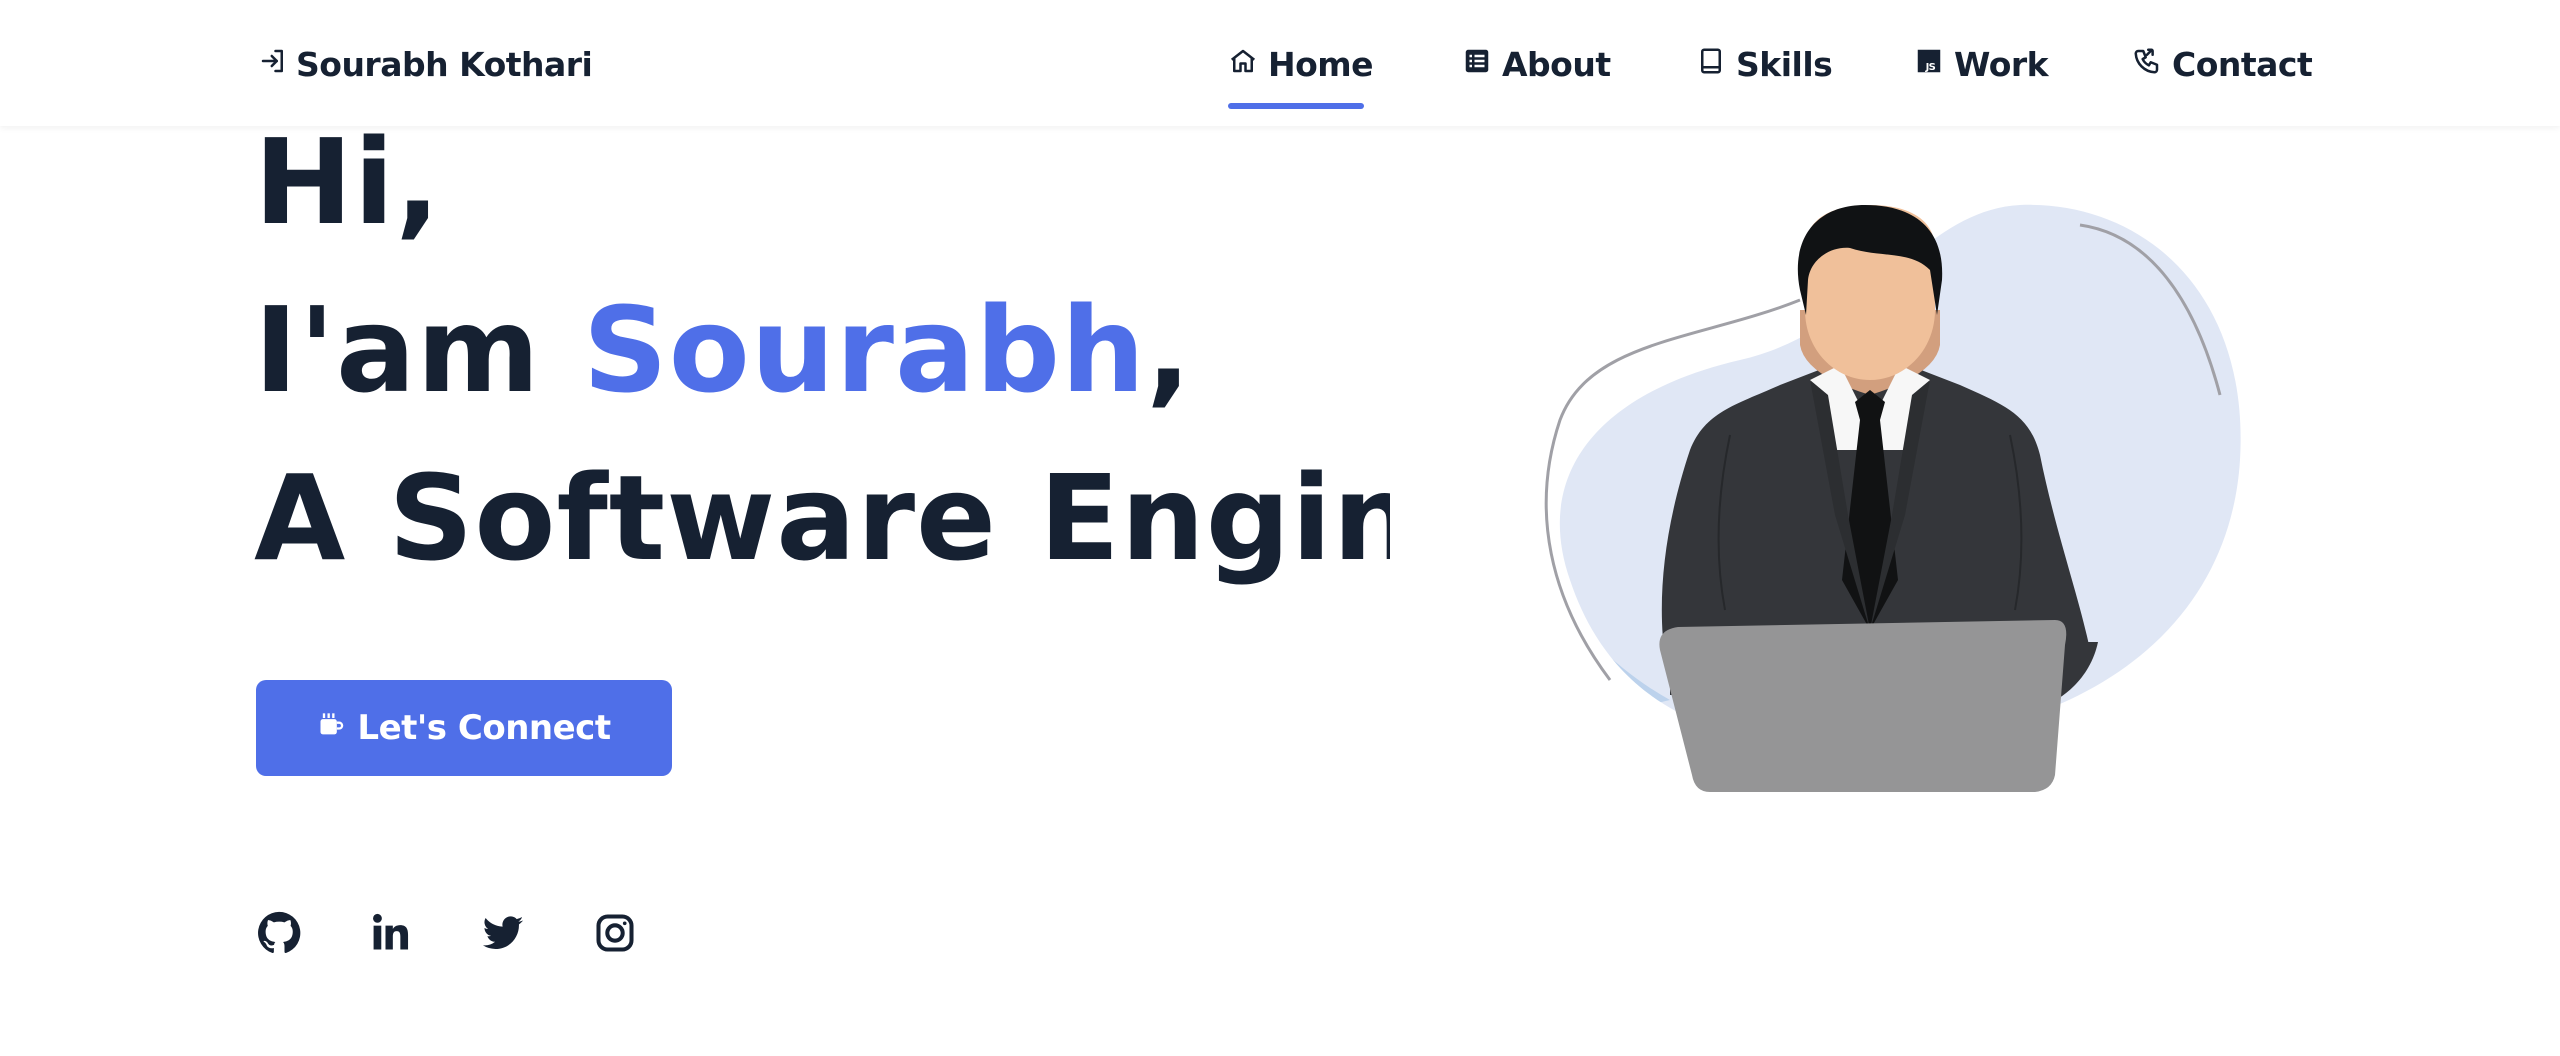 The height and width of the screenshot is (1056, 2560). I want to click on book-icon, so click(1711, 64).